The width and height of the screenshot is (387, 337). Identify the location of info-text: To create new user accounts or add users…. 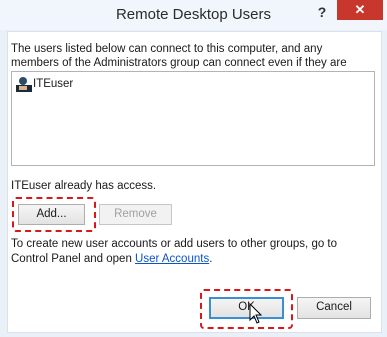
(191, 252).